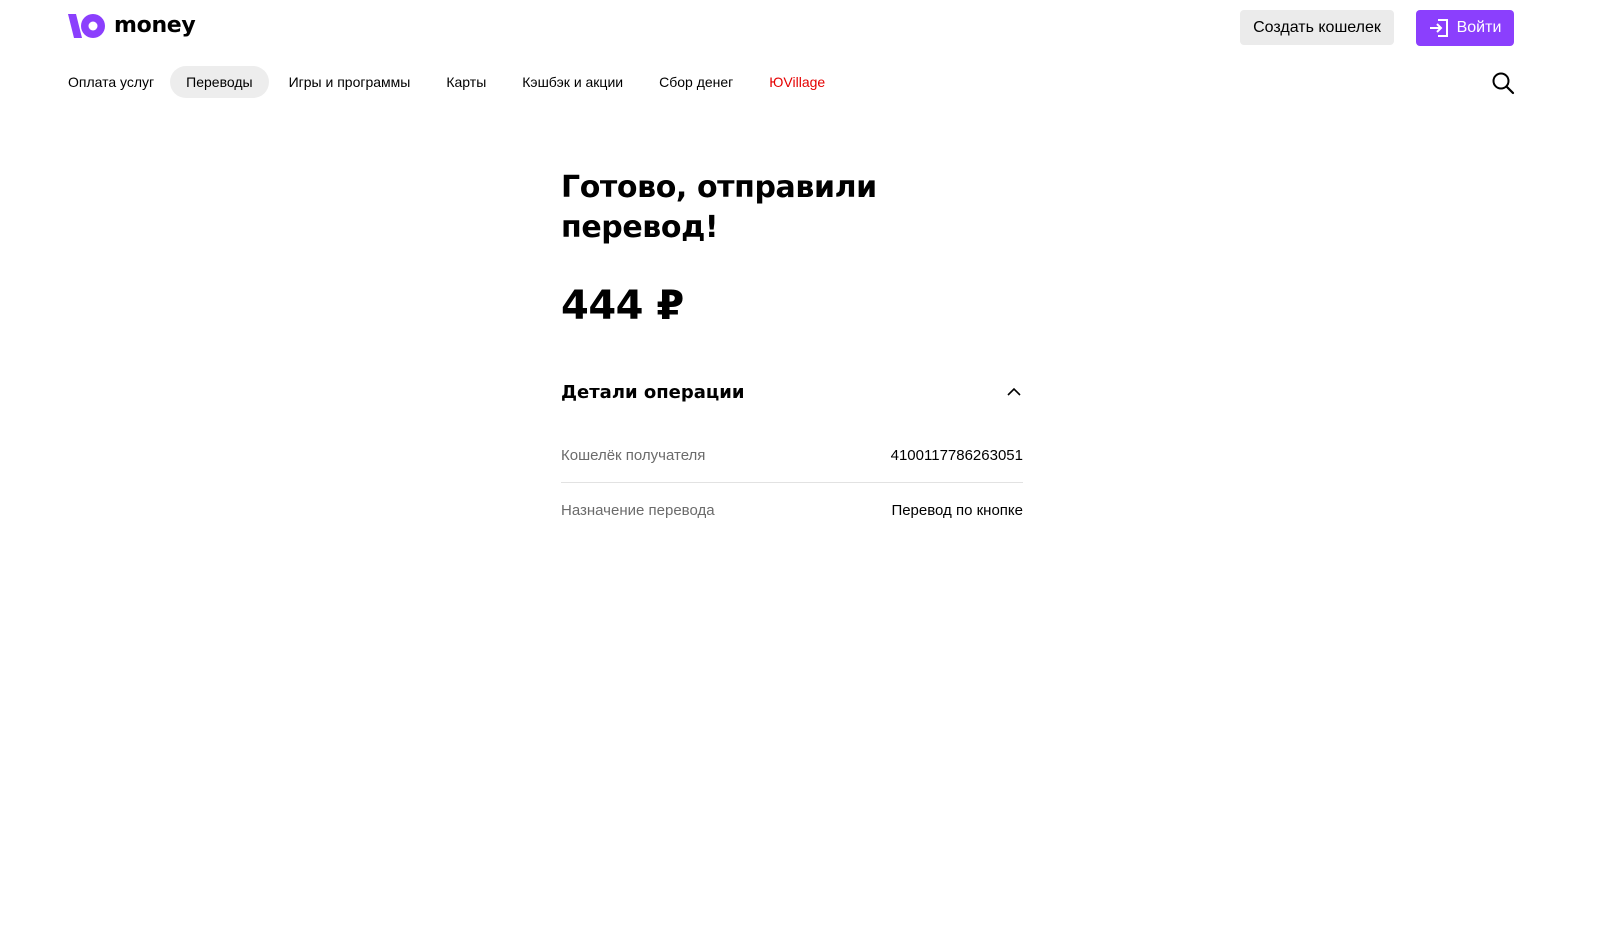 The height and width of the screenshot is (940, 1597). What do you see at coordinates (219, 82) in the screenshot?
I see `nav-item-transfers: Переводы` at bounding box center [219, 82].